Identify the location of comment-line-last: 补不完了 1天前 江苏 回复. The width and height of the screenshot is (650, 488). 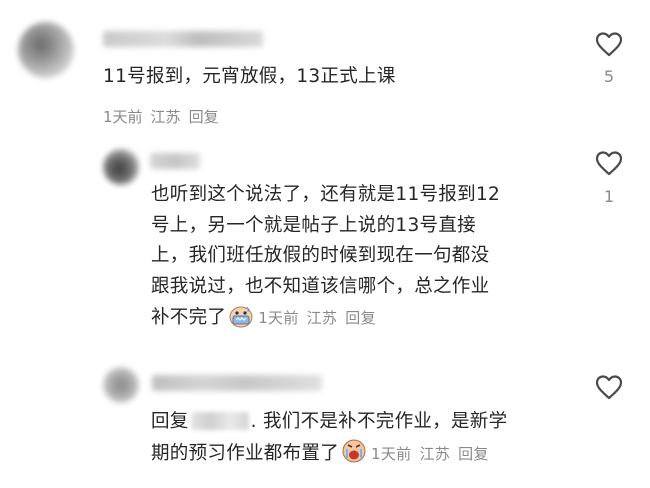
(325, 318).